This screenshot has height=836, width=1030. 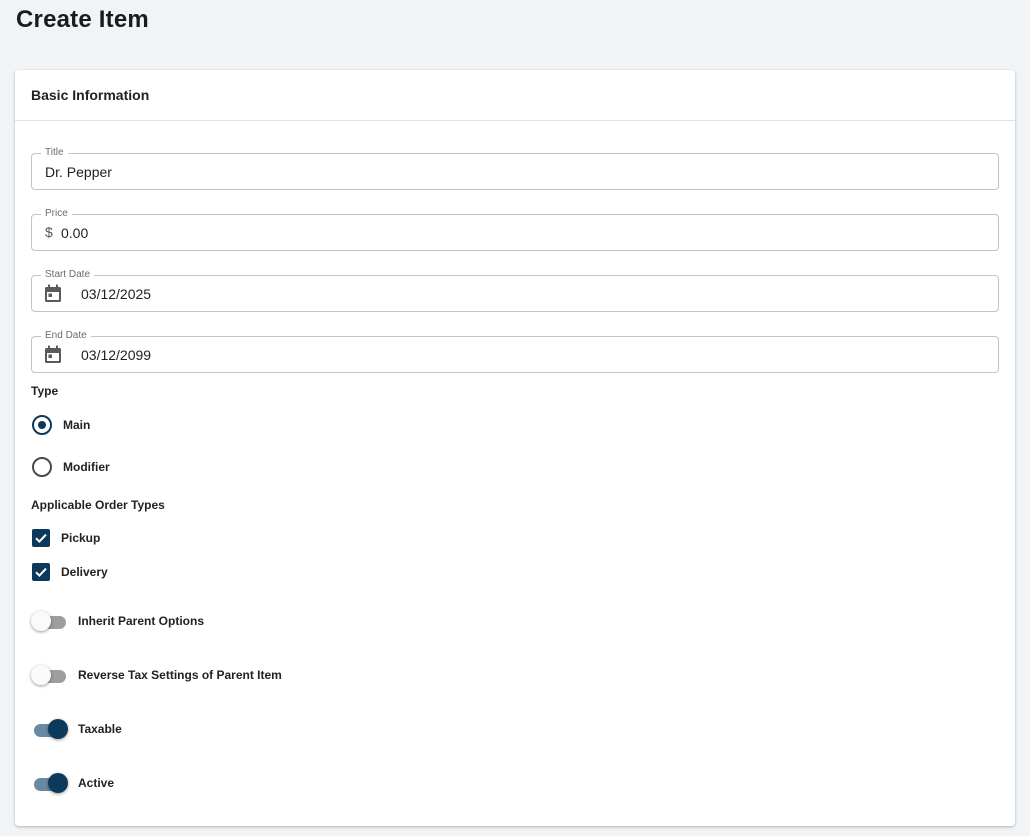 I want to click on price-field: Price $, so click(x=515, y=229).